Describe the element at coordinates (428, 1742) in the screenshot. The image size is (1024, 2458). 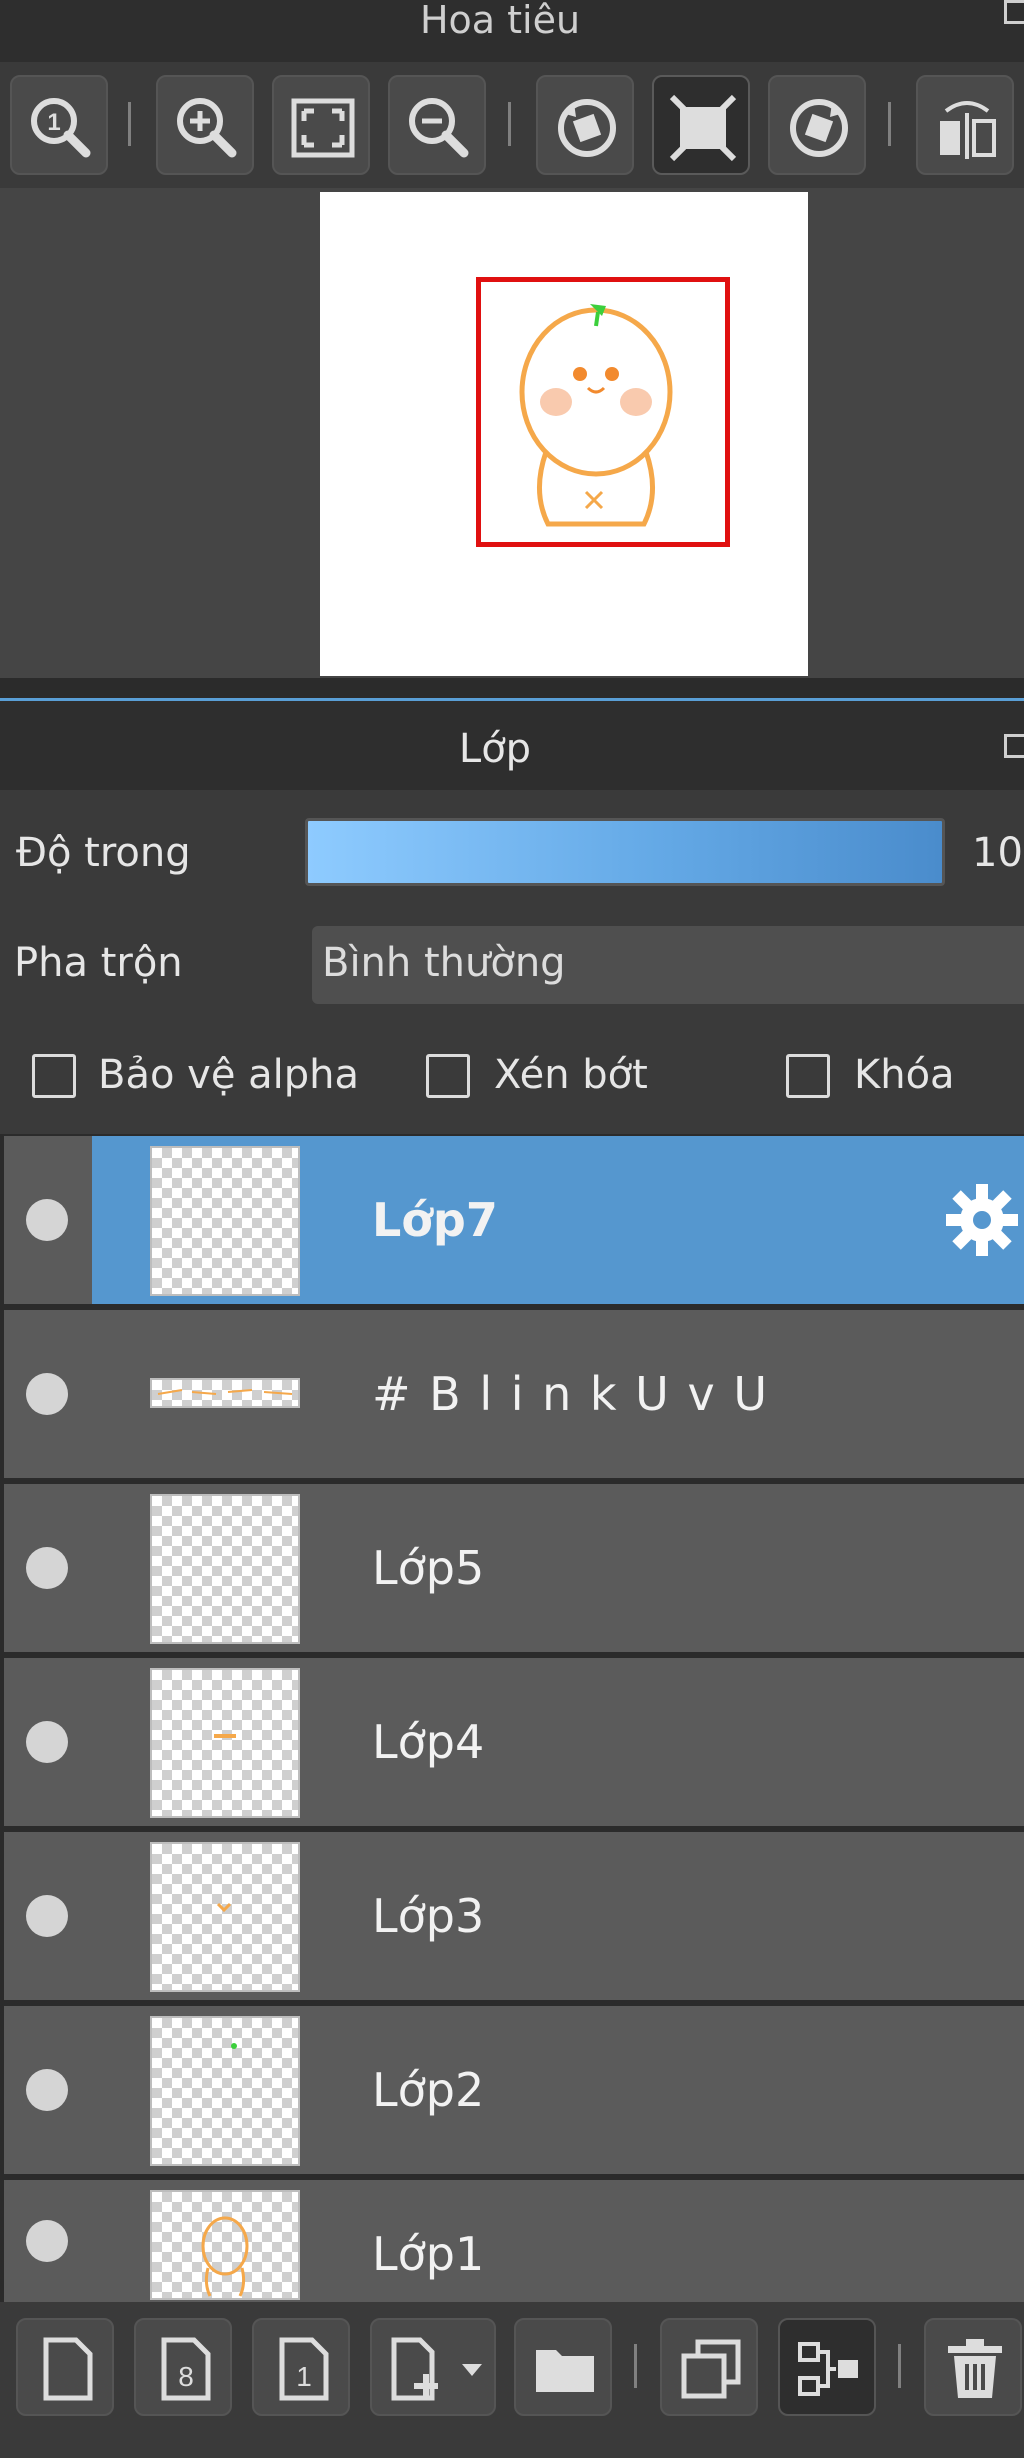
I see `layer-name: Lớp4` at that location.